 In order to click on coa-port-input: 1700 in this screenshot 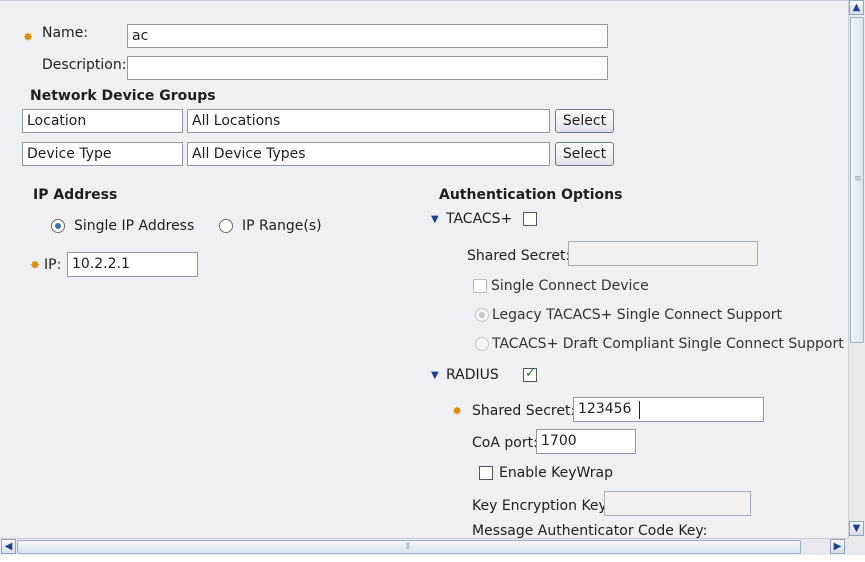, I will do `click(586, 441)`.